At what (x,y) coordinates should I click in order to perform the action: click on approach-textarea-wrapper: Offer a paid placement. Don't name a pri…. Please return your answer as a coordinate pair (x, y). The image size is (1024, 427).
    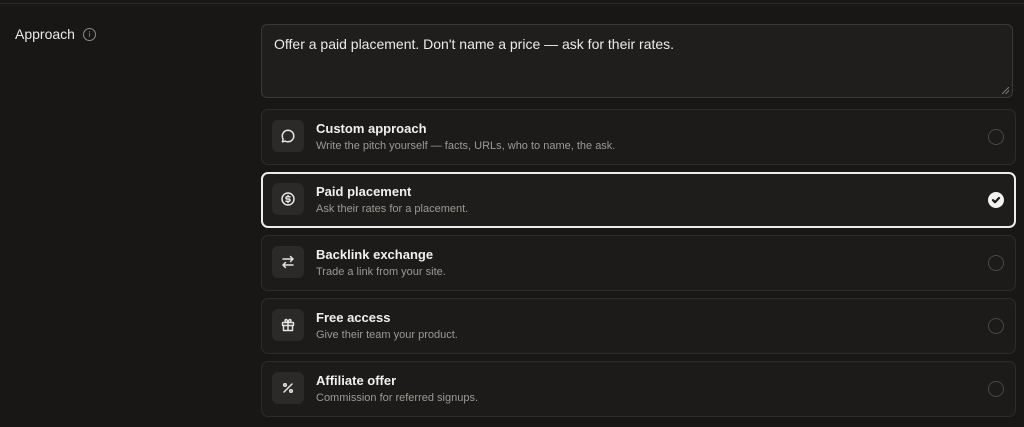
    Looking at the image, I should click on (637, 61).